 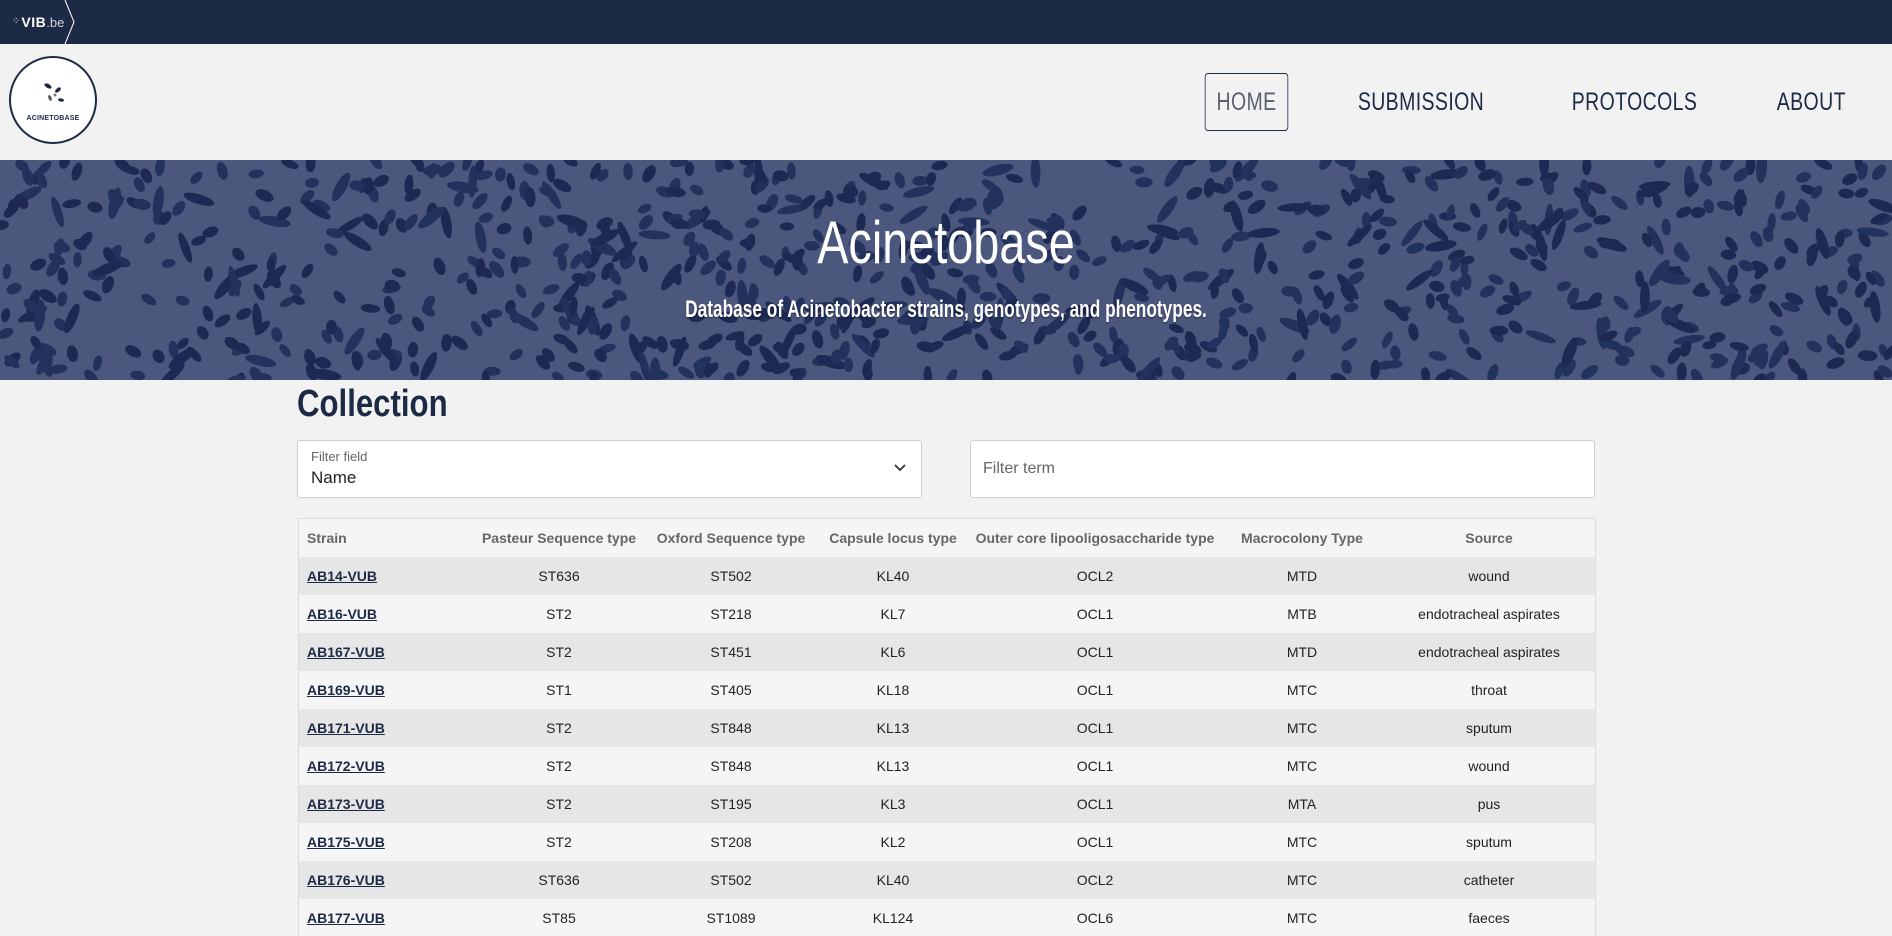 What do you see at coordinates (1635, 102) in the screenshot?
I see `nav-protocols: PROTOCOLS` at bounding box center [1635, 102].